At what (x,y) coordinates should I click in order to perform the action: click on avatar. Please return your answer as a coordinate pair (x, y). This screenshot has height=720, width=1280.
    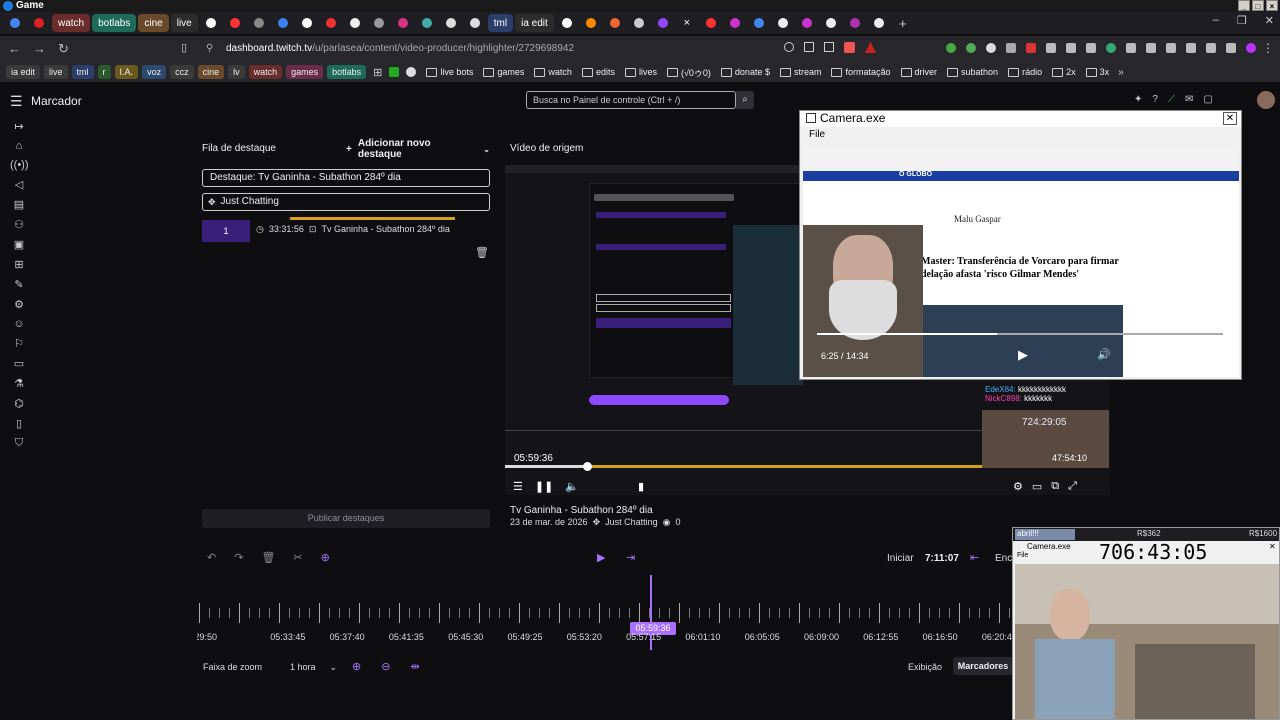
    Looking at the image, I should click on (1266, 100).